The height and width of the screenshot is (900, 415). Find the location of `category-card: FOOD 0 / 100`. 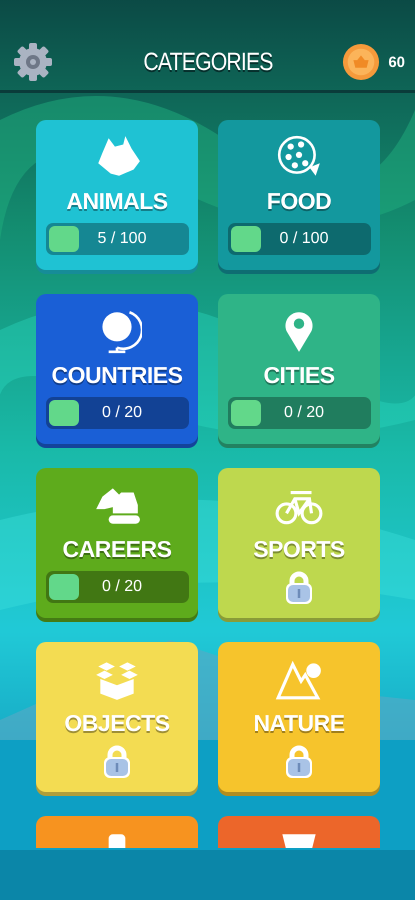

category-card: FOOD 0 / 100 is located at coordinates (299, 195).